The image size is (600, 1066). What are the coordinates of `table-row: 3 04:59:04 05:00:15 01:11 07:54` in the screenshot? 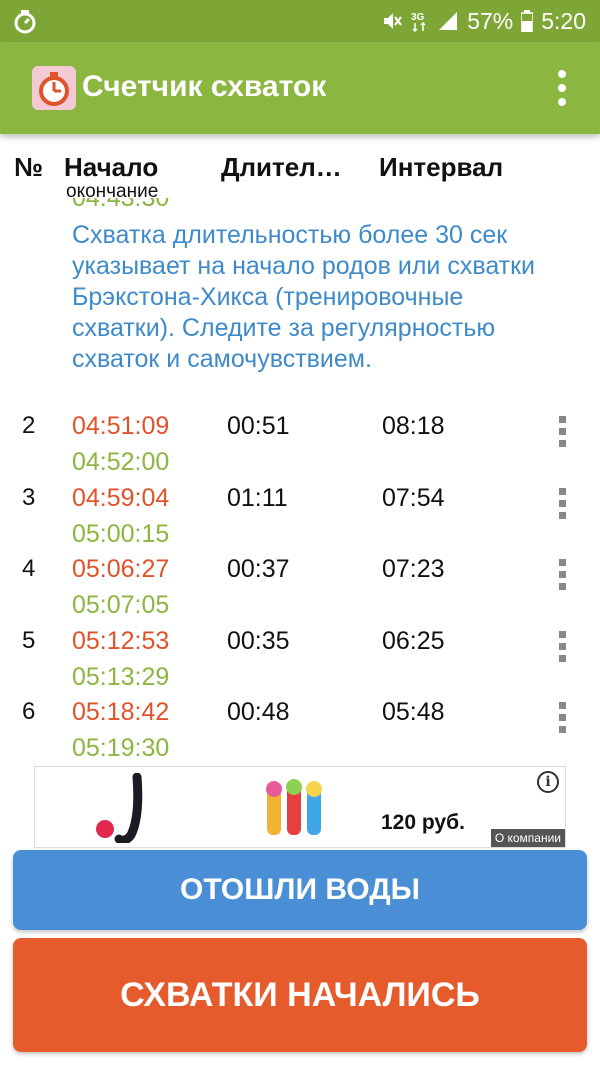 It's located at (300, 520).